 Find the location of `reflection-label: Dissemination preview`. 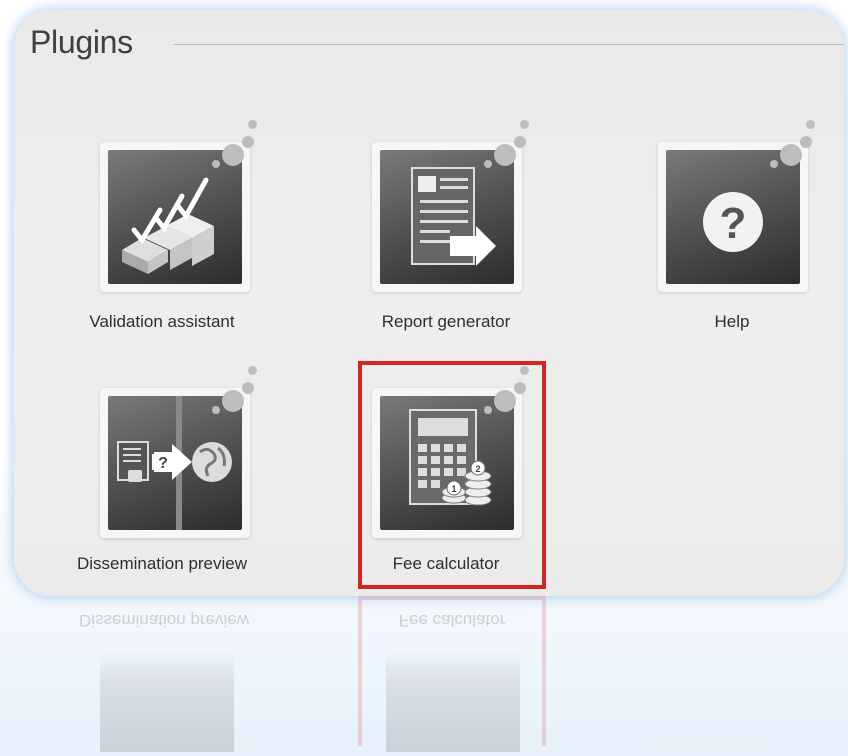

reflection-label: Dissemination preview is located at coordinates (164, 620).